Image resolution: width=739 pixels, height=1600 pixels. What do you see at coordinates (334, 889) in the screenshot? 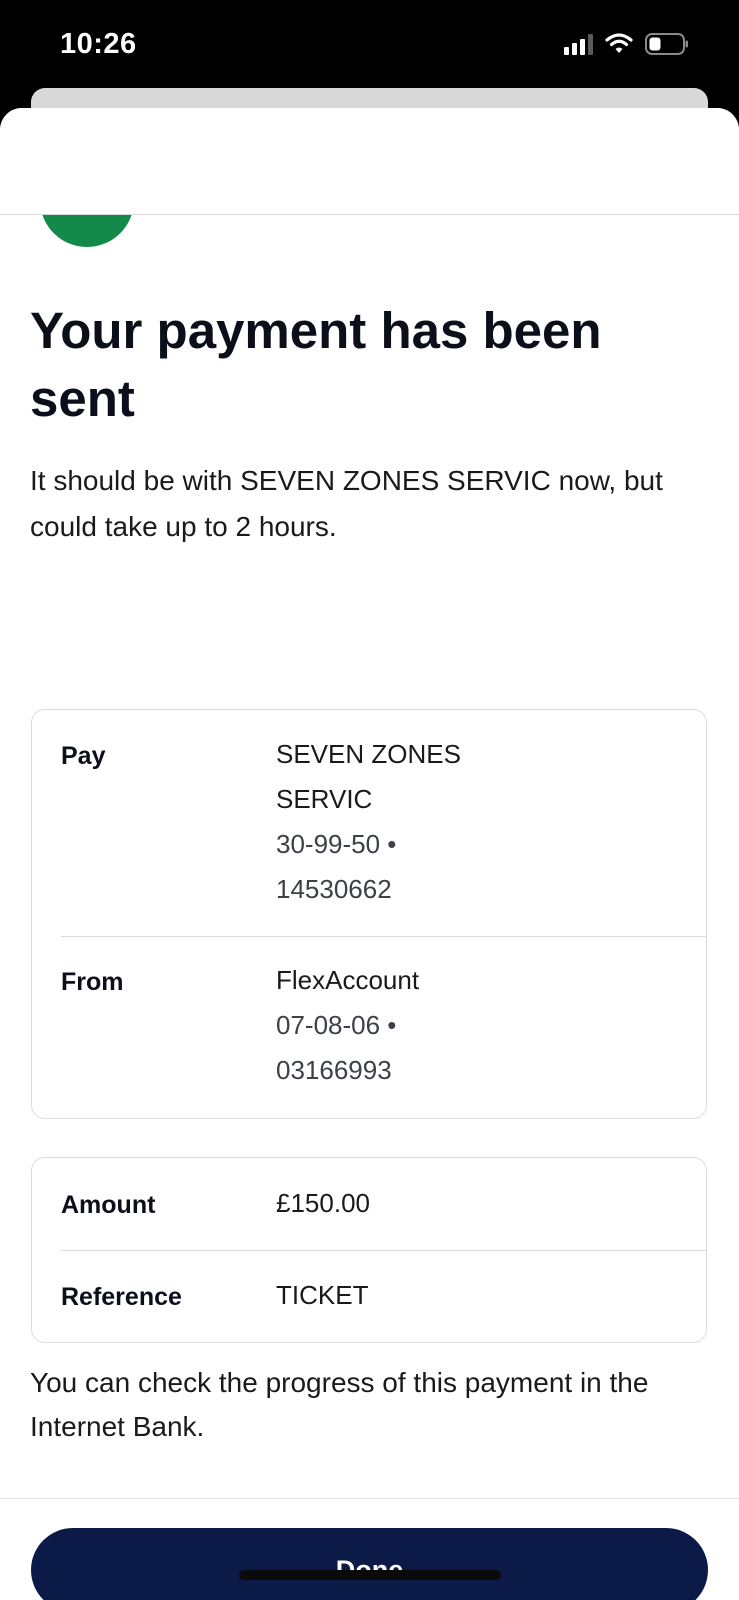
I see `payee-account-number: 14530662` at bounding box center [334, 889].